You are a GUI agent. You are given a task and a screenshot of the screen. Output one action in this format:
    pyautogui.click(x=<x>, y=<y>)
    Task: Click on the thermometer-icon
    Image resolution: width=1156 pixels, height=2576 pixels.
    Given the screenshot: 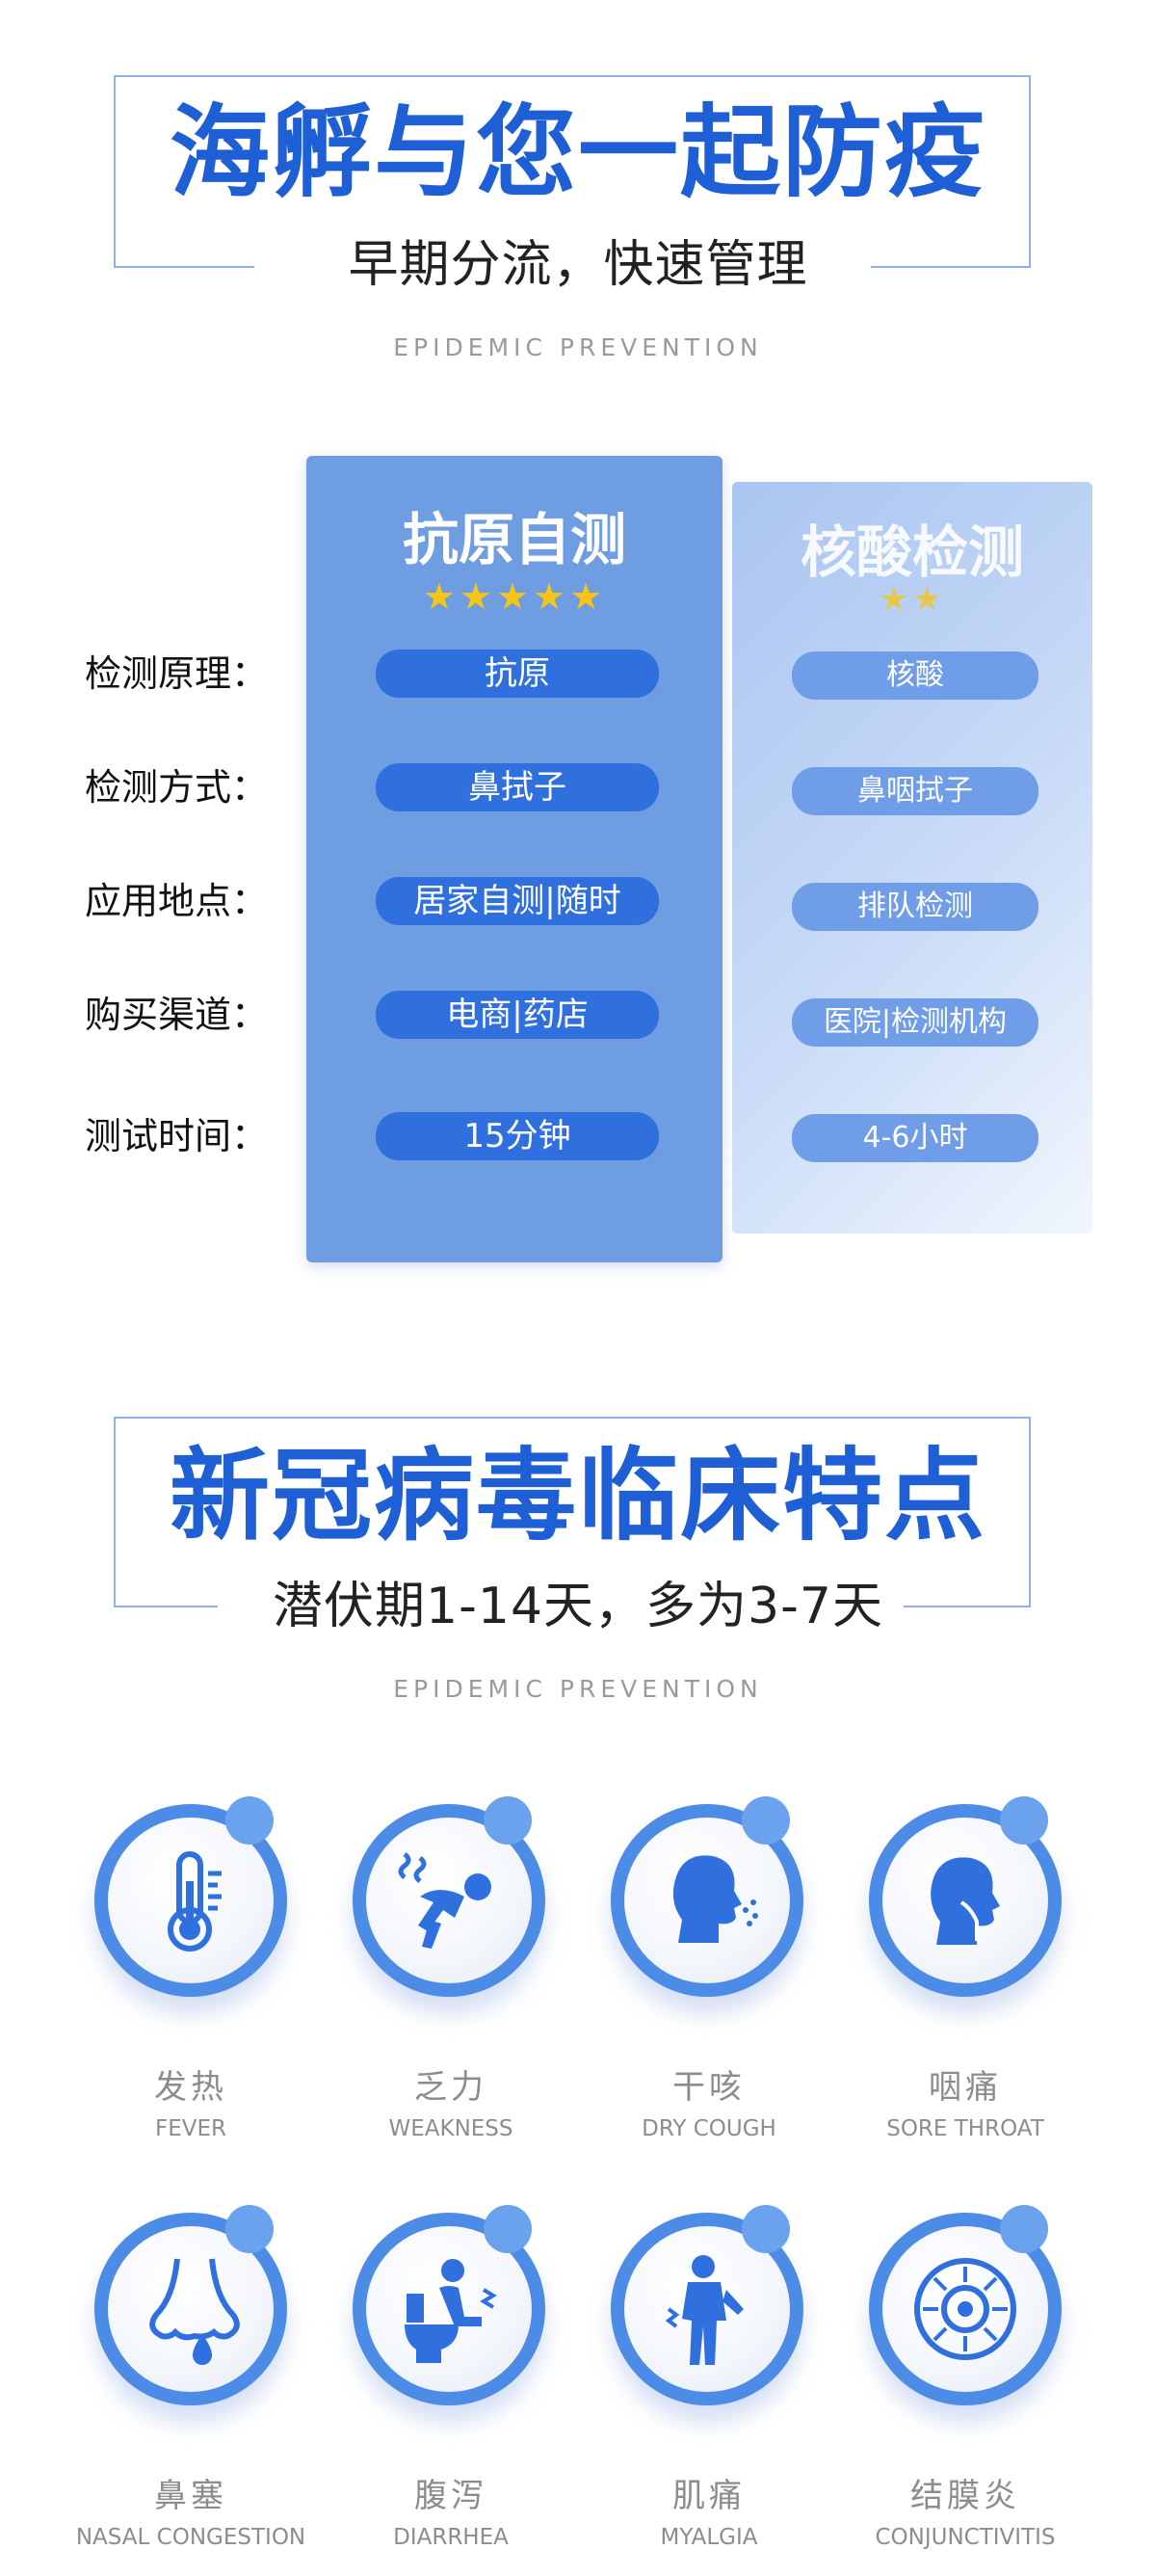 What is the action you would take?
    pyautogui.click(x=195, y=1901)
    